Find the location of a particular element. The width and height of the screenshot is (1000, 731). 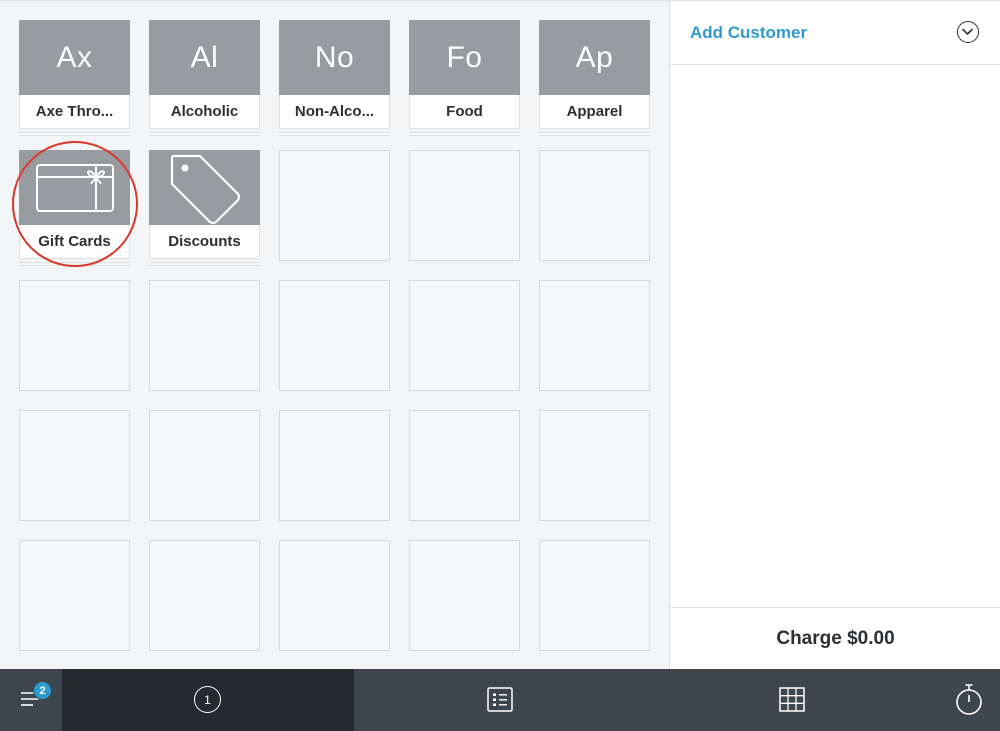

gift-cards-tile: Gift Cards is located at coordinates (74, 208).